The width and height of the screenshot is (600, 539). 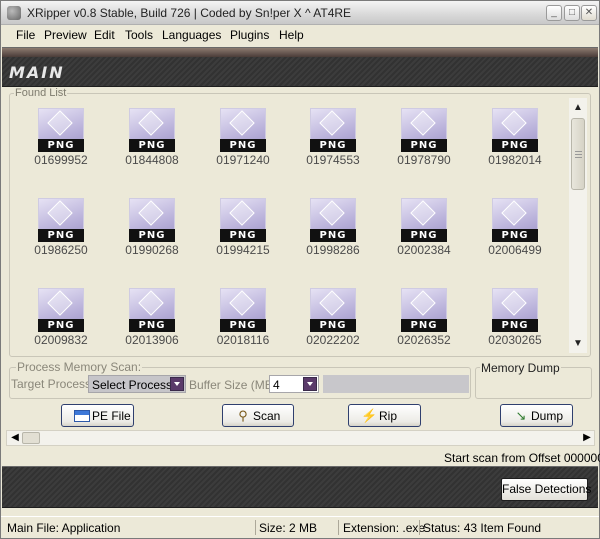 What do you see at coordinates (82, 416) in the screenshot?
I see `window-icon` at bounding box center [82, 416].